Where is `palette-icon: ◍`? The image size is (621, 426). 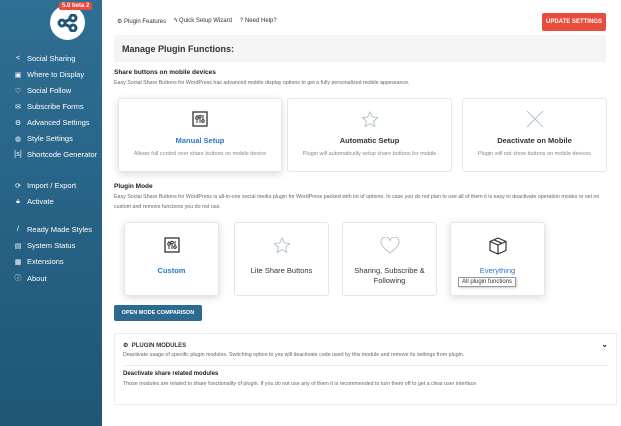 palette-icon: ◍ is located at coordinates (18, 139).